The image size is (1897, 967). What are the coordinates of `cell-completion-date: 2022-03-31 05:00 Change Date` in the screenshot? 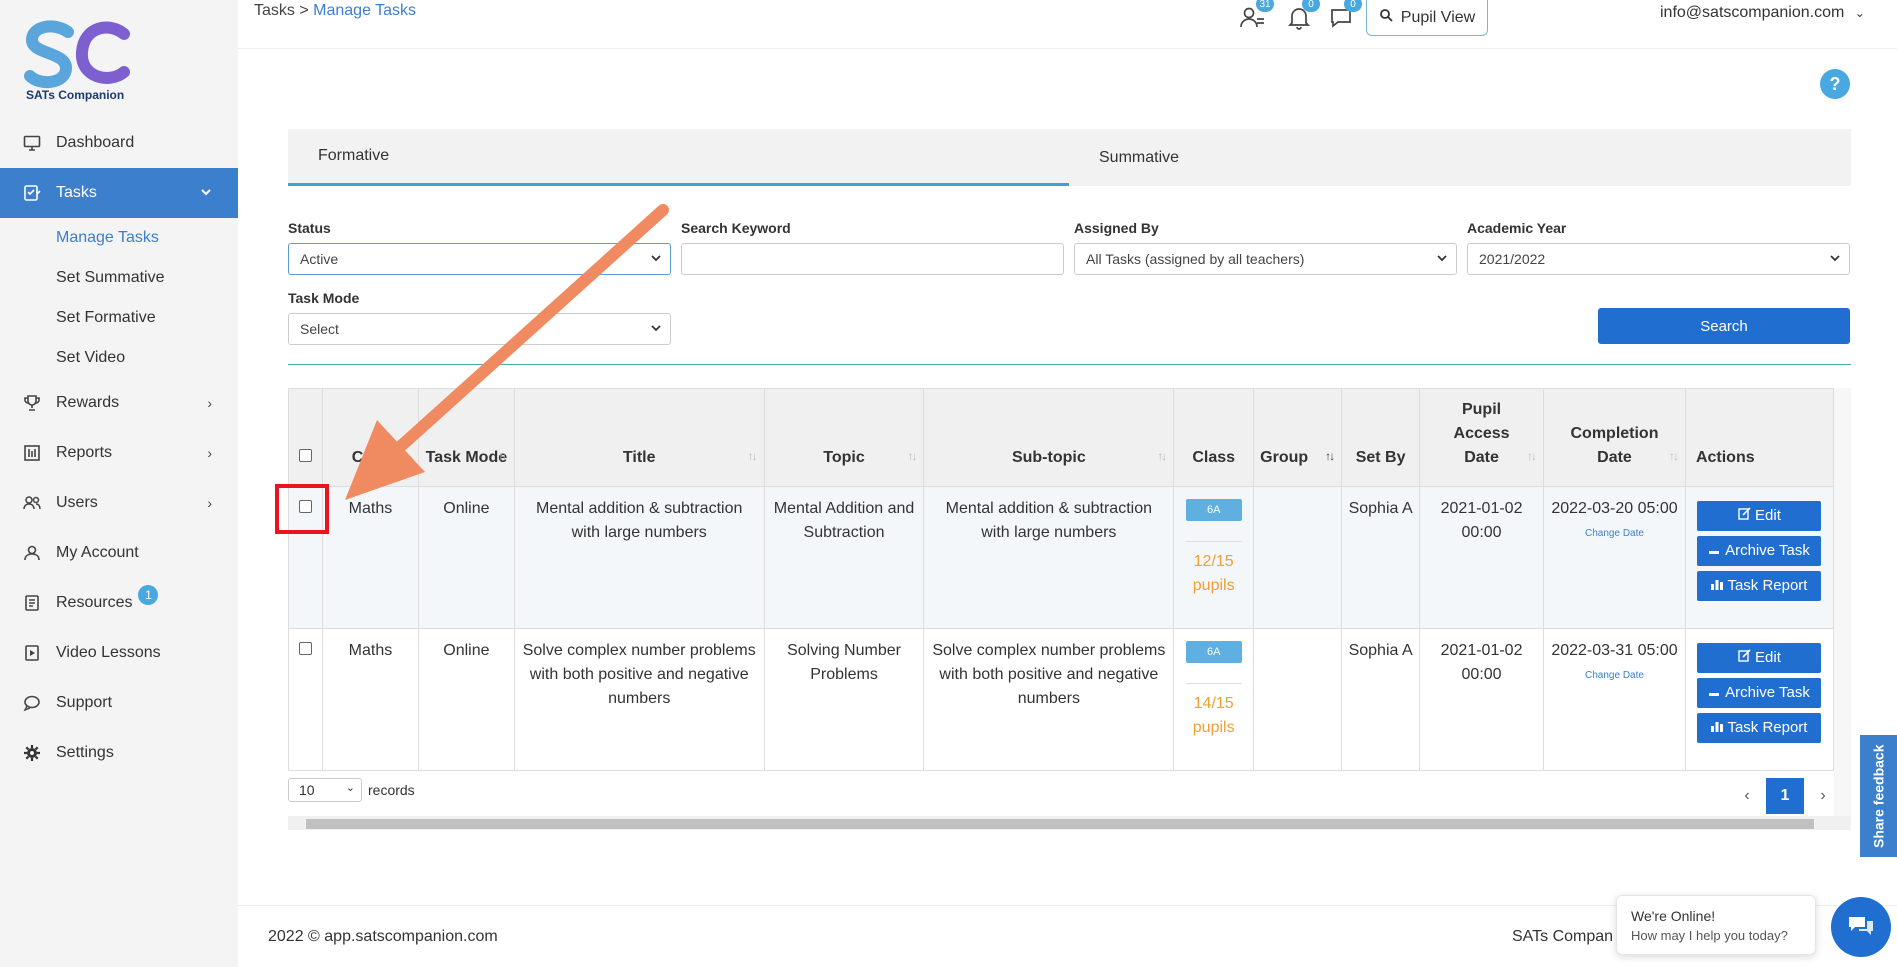 It's located at (1614, 699).